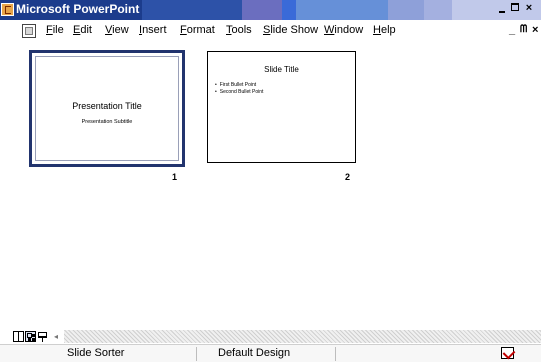 This screenshot has width=541, height=362. I want to click on spelling-check-icon, so click(507, 353).